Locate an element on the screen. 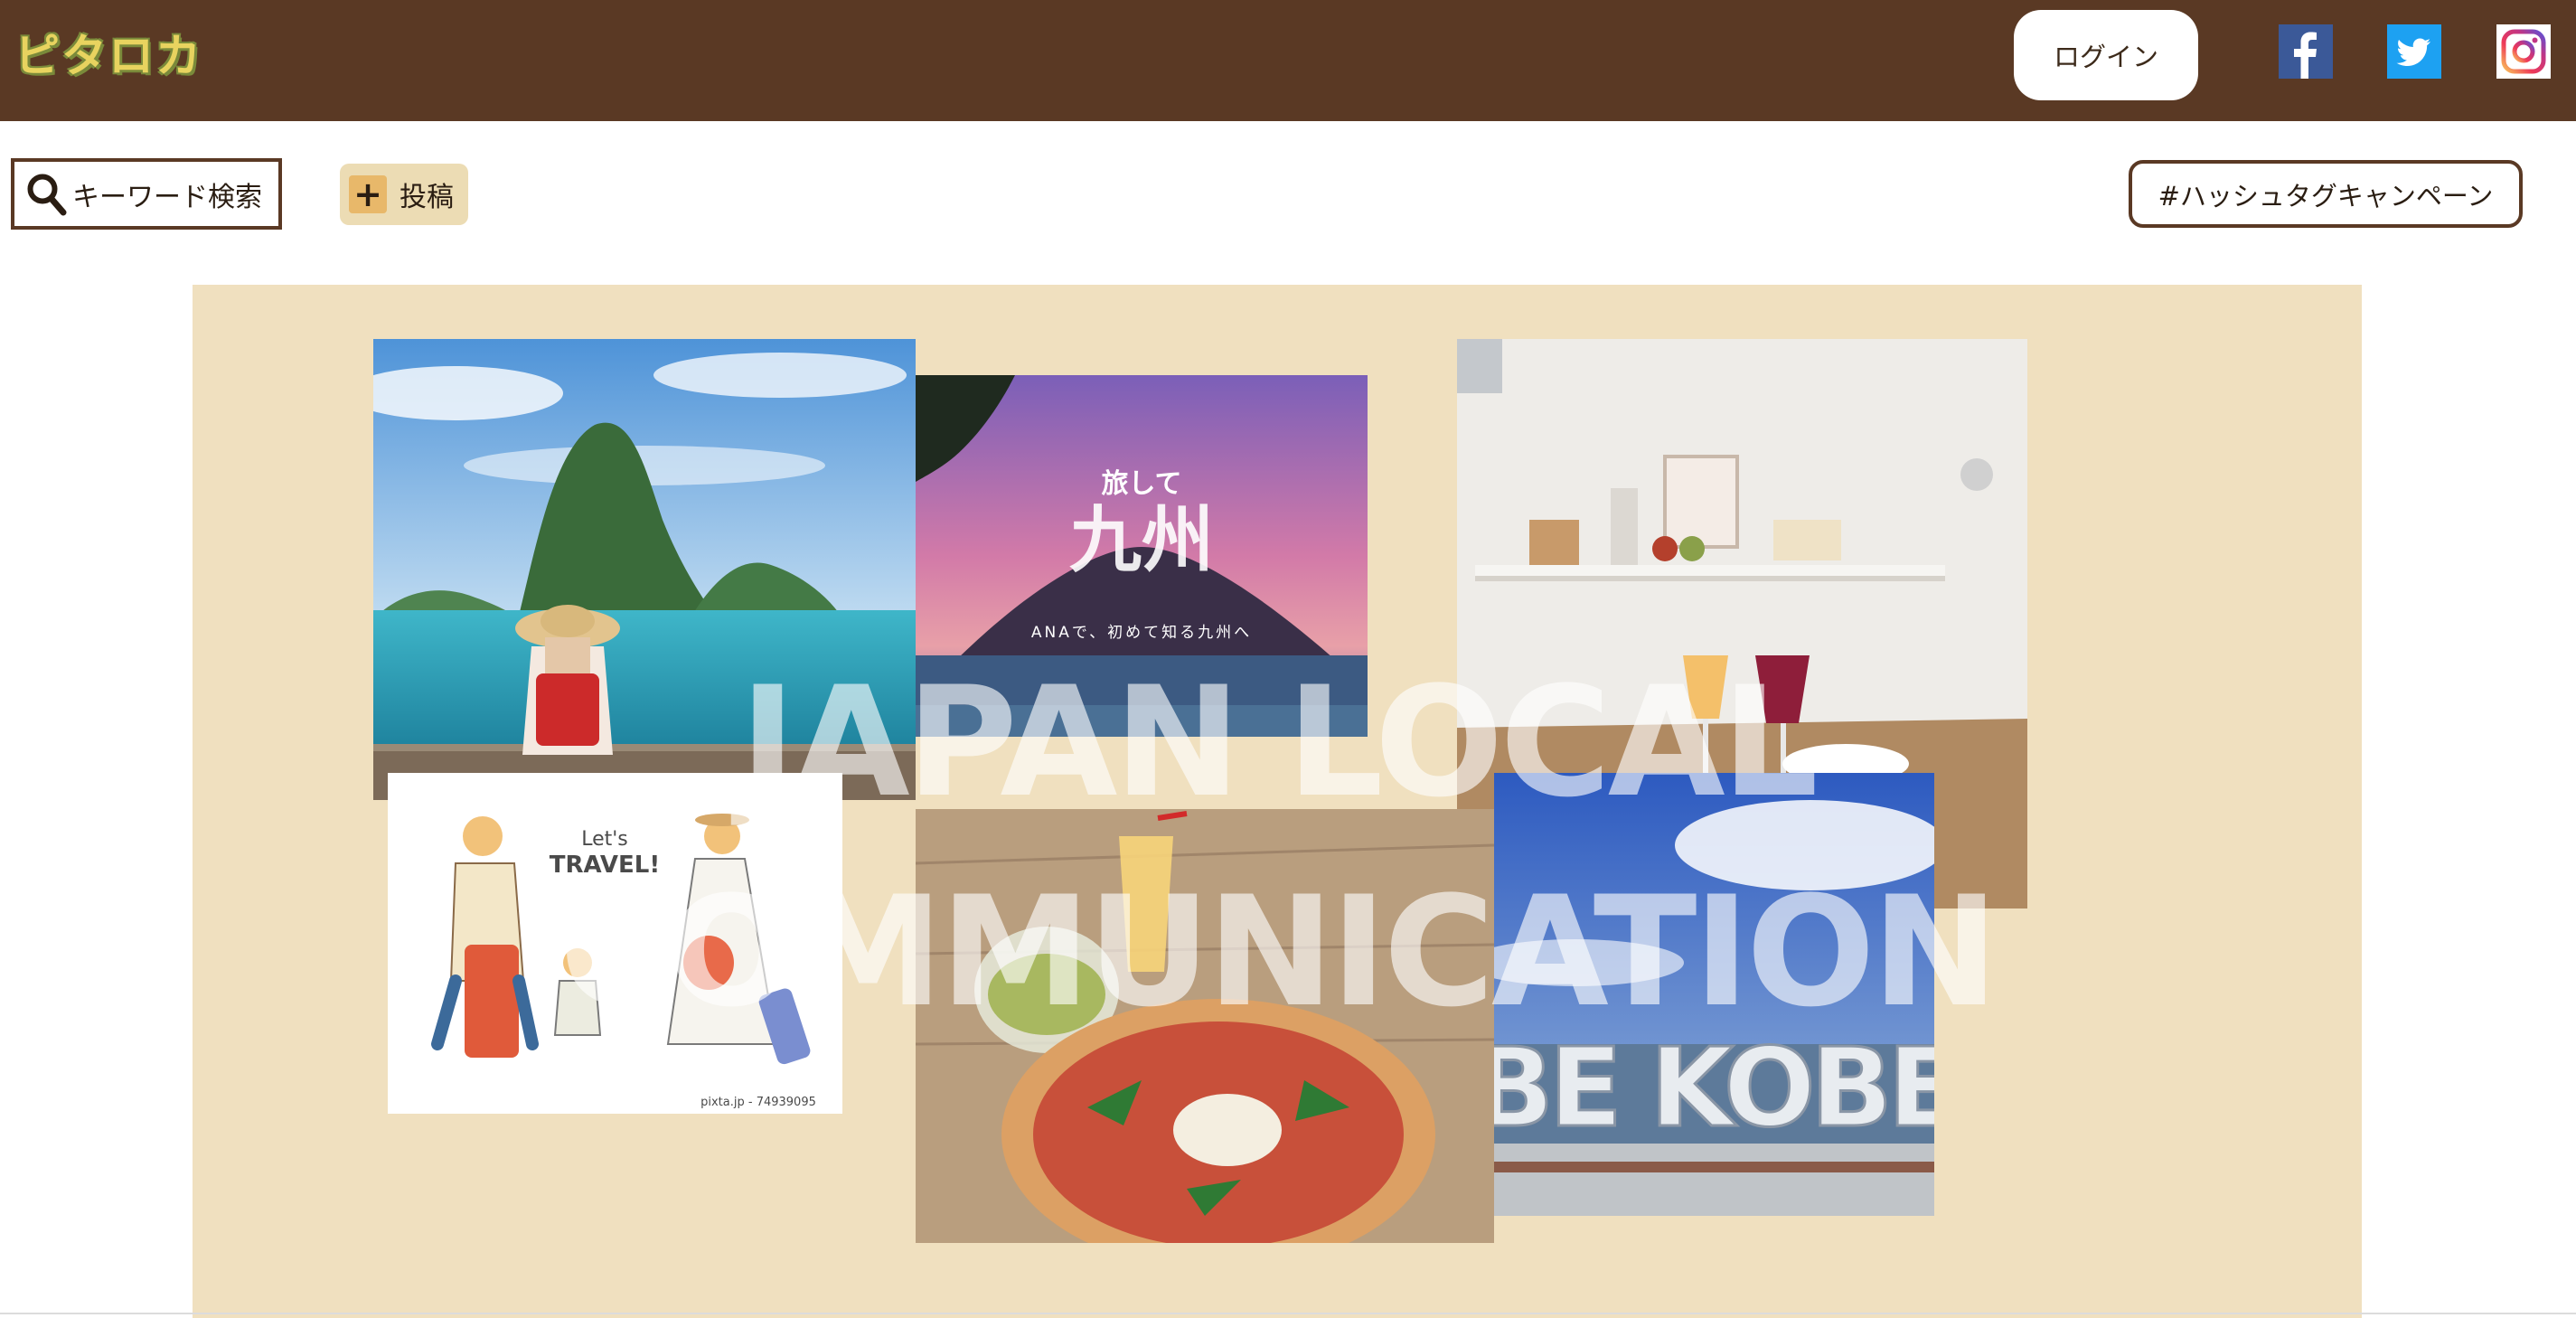  page-divider is located at coordinates (1288, 1314).